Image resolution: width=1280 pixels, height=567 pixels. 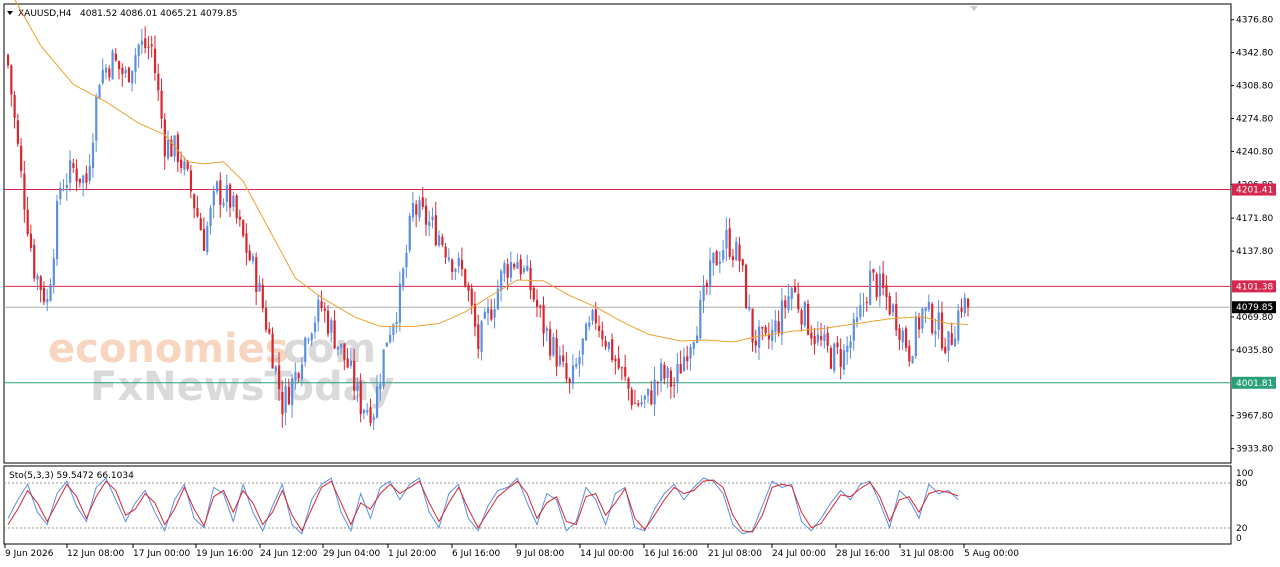 What do you see at coordinates (1254, 191) in the screenshot?
I see `level-tag-label: 4201.41` at bounding box center [1254, 191].